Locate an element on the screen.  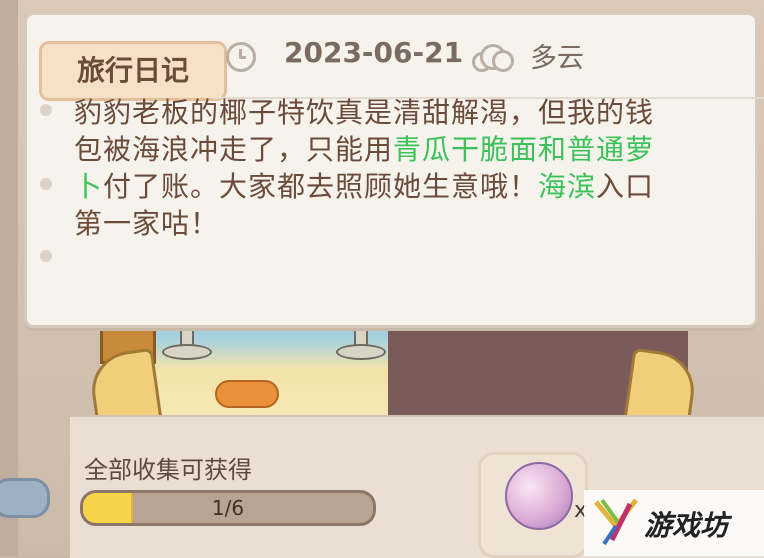
collection-progress-bar: 1/6 is located at coordinates (228, 508).